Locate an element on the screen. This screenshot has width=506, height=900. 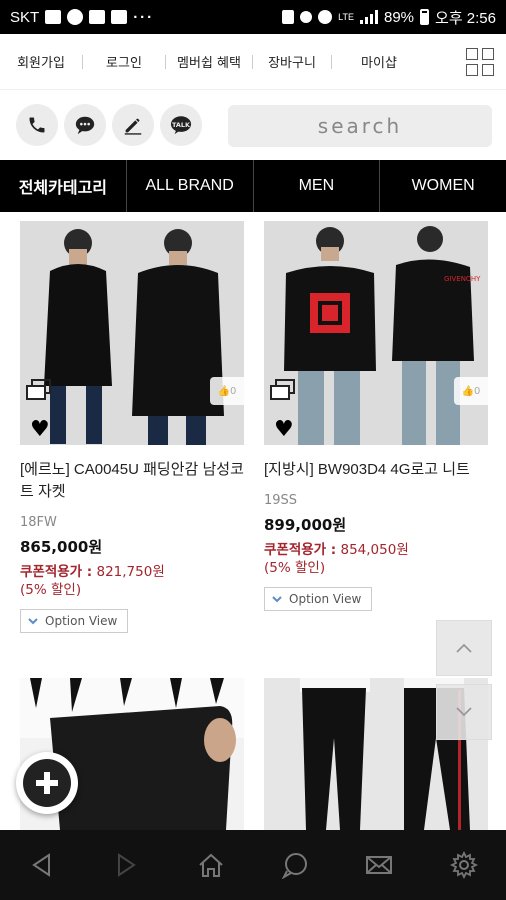
battery-percent: 89% is located at coordinates (399, 17).